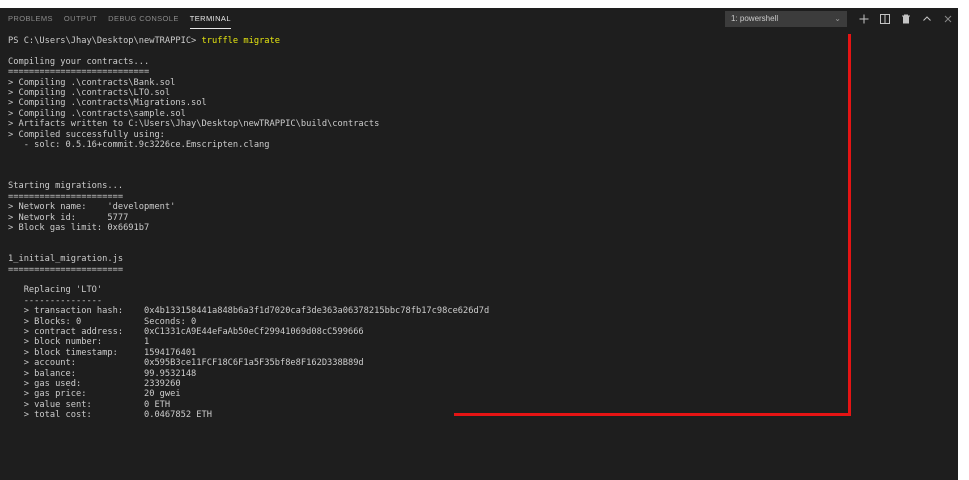 Image resolution: width=969 pixels, height=480 pixels. I want to click on tab-debug-console: DEBUG CONSOLE, so click(143, 19).